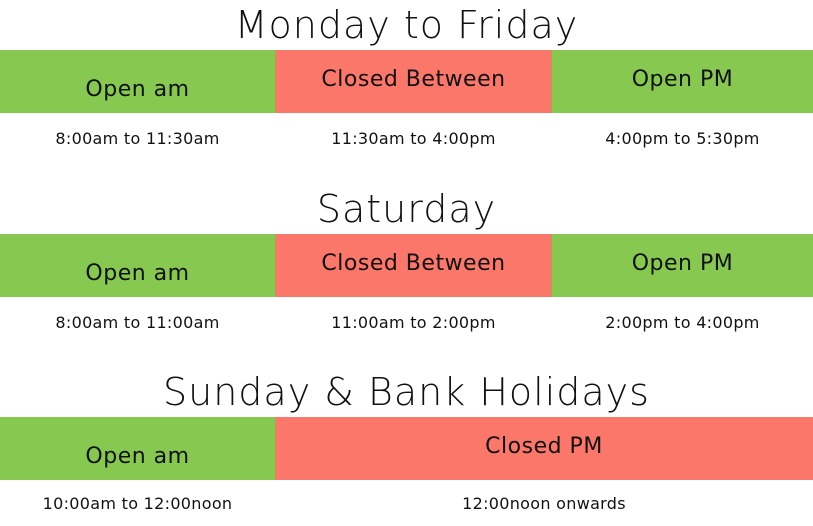 This screenshot has height=526, width=813. Describe the element at coordinates (137, 448) in the screenshot. I see `sunday-open-am-label: Open am` at that location.